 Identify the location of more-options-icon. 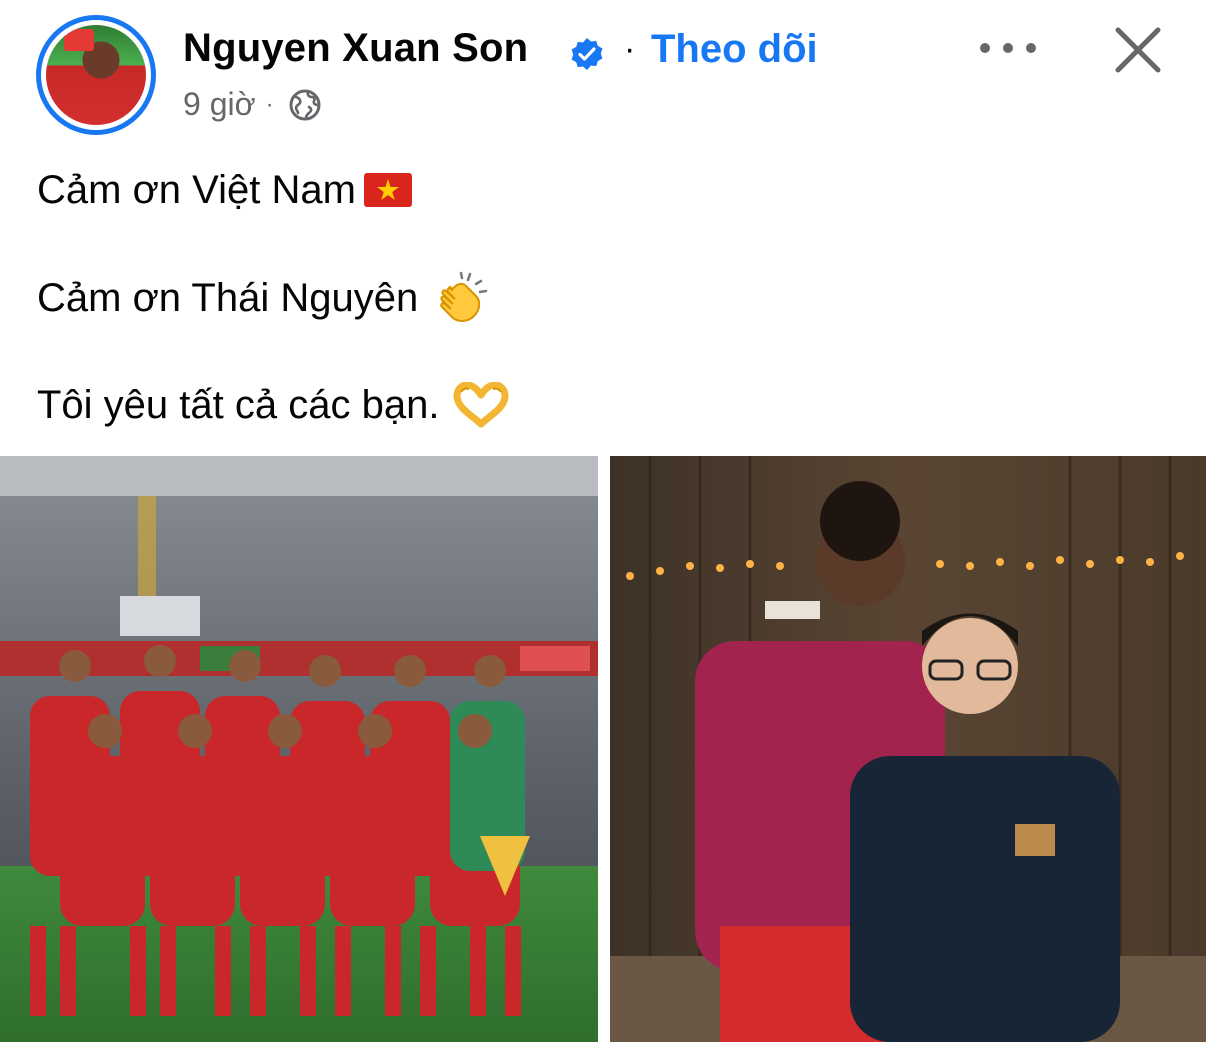
(1008, 48).